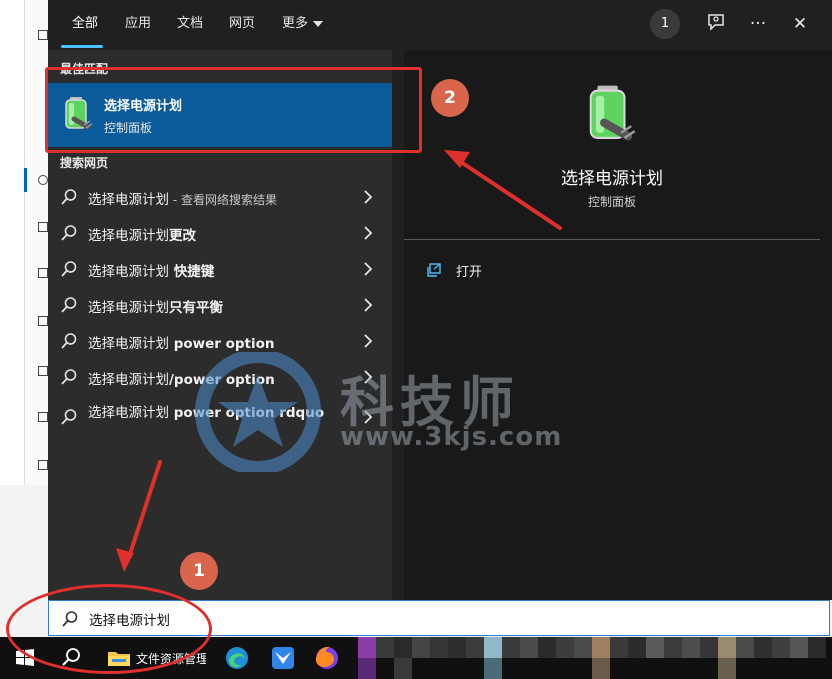 The image size is (832, 679). Describe the element at coordinates (758, 24) in the screenshot. I see `more-options-icon: ···` at that location.